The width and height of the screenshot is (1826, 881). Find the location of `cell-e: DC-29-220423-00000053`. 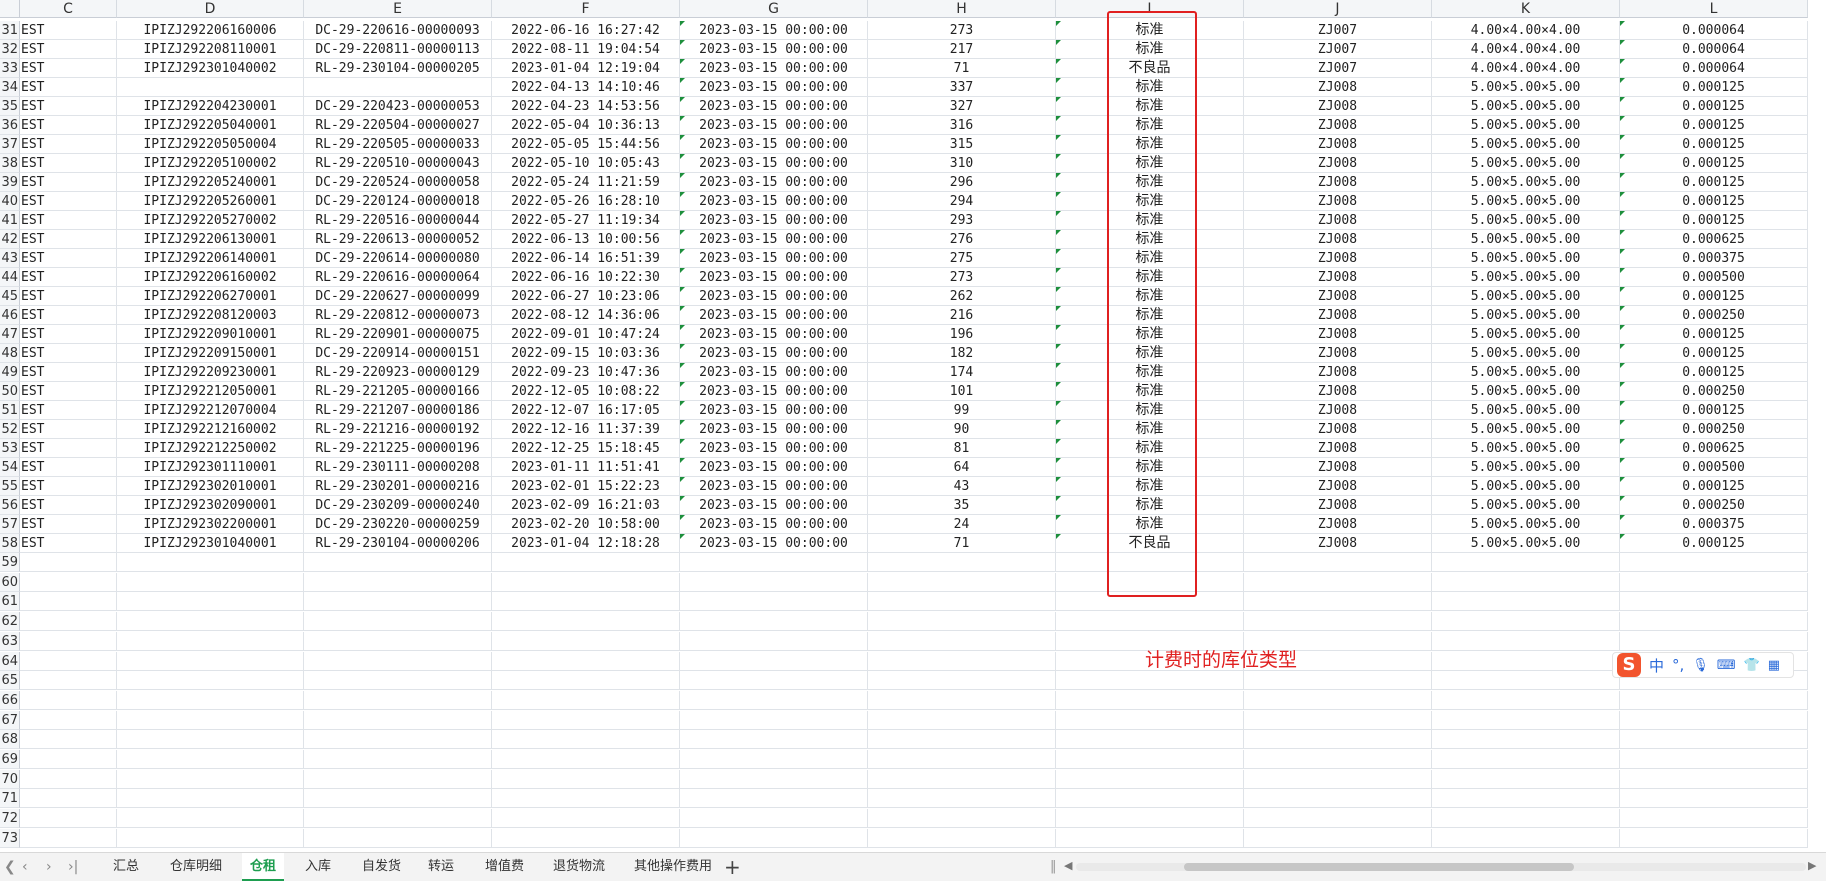

cell-e: DC-29-220423-00000053 is located at coordinates (398, 106).